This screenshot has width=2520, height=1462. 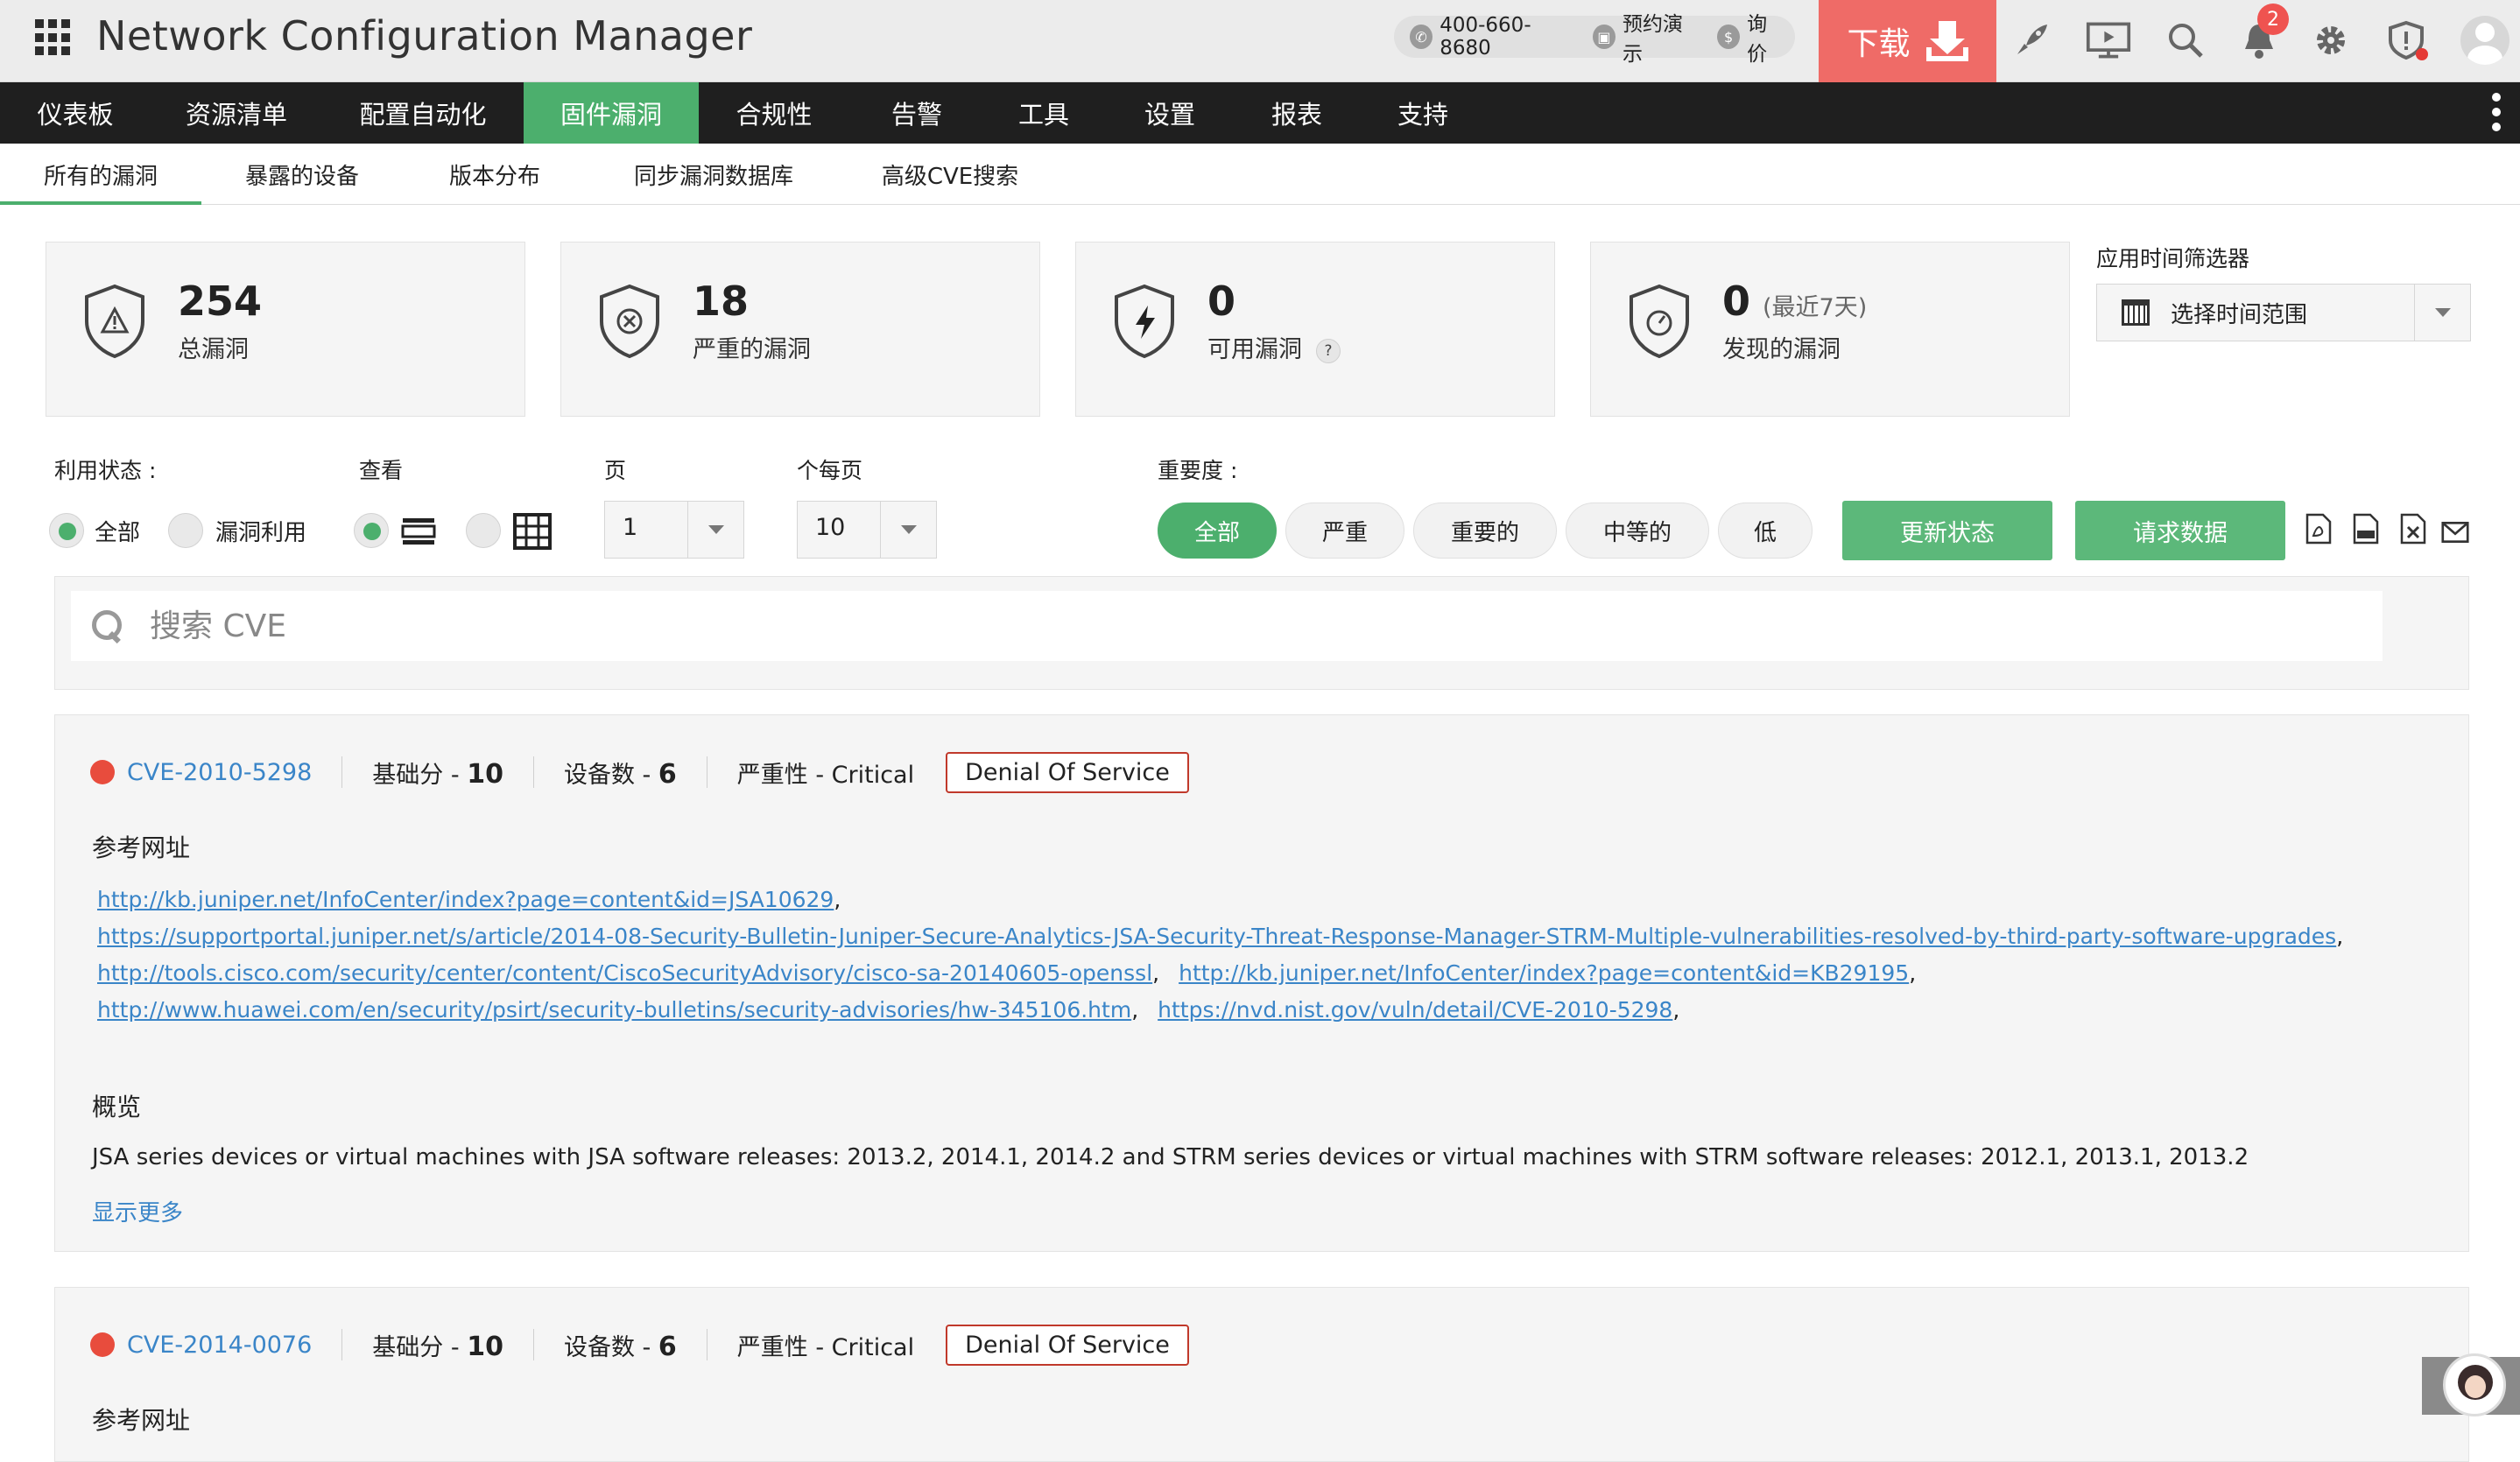 What do you see at coordinates (1795, 301) in the screenshot?
I see `stat-value: 0 (最近7天)` at bounding box center [1795, 301].